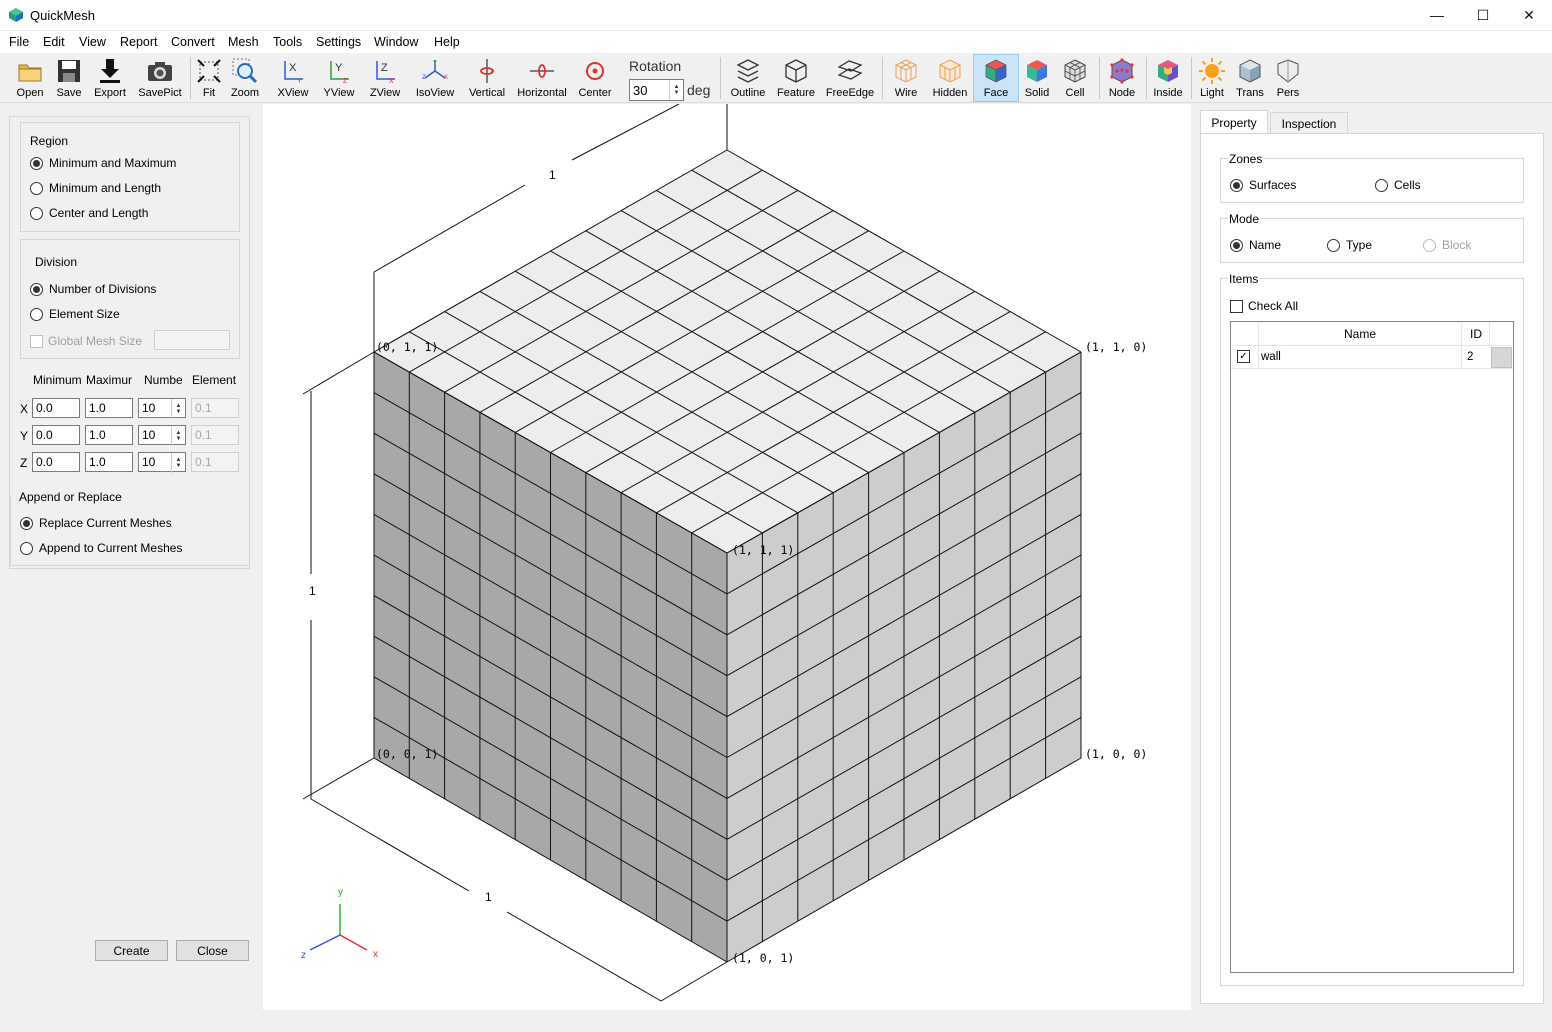 The width and height of the screenshot is (1552, 1032). What do you see at coordinates (1483, 15) in the screenshot?
I see `maximize-button: ☐` at bounding box center [1483, 15].